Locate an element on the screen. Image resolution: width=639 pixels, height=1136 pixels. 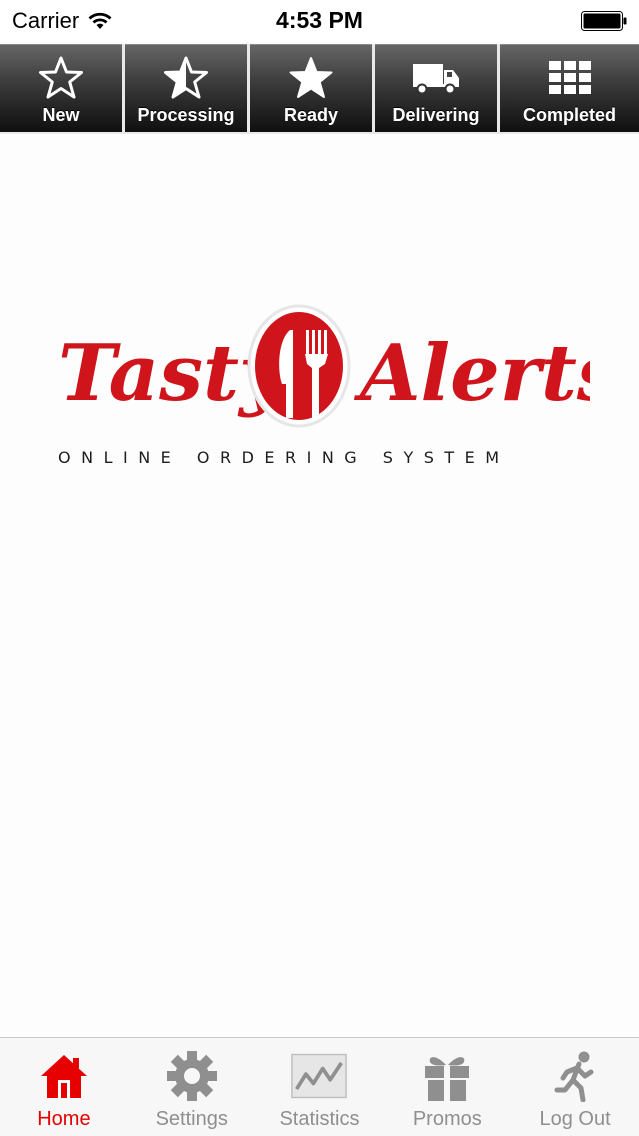
logo-tagline: ONLINE ORDERING SYSTEM is located at coordinates (284, 457).